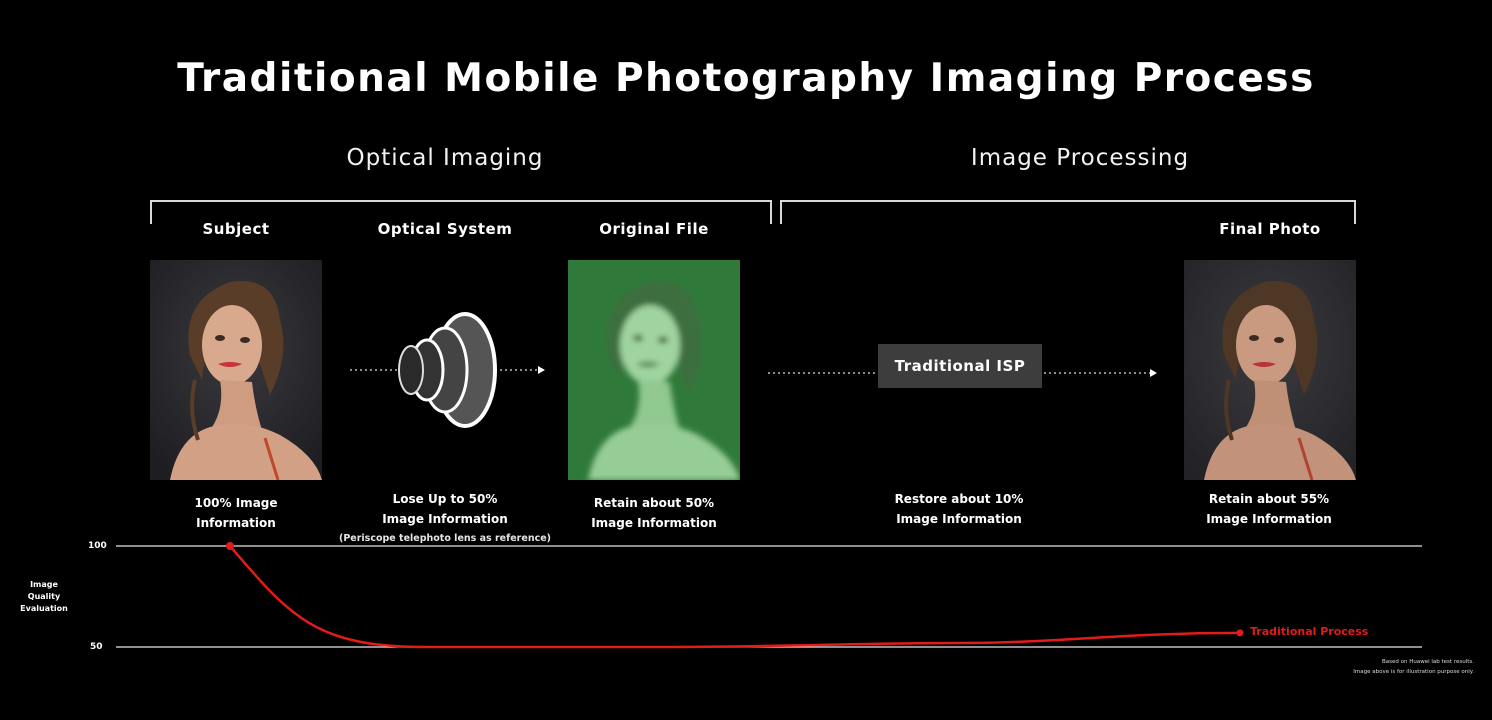 Image resolution: width=1492 pixels, height=720 pixels. What do you see at coordinates (1240, 633) in the screenshot?
I see `curve-end-point` at bounding box center [1240, 633].